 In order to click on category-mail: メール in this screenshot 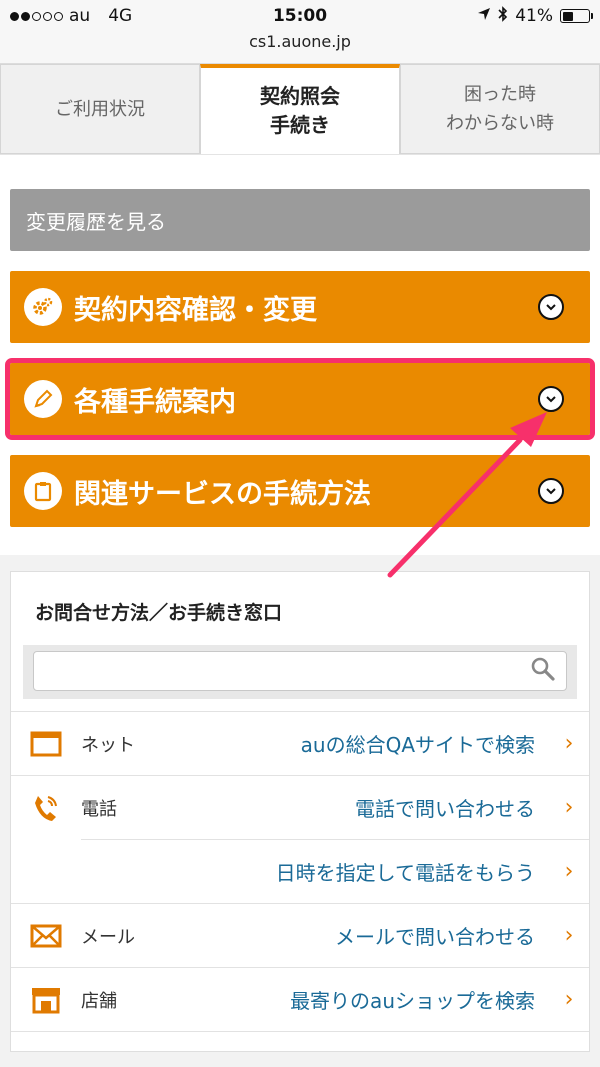, I will do `click(108, 937)`.